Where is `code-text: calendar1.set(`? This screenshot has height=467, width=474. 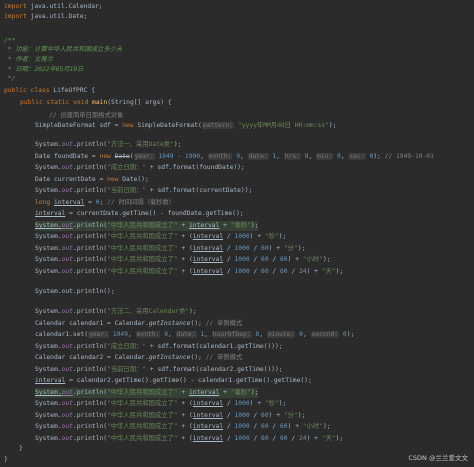
code-text: calendar1.set( is located at coordinates (62, 334).